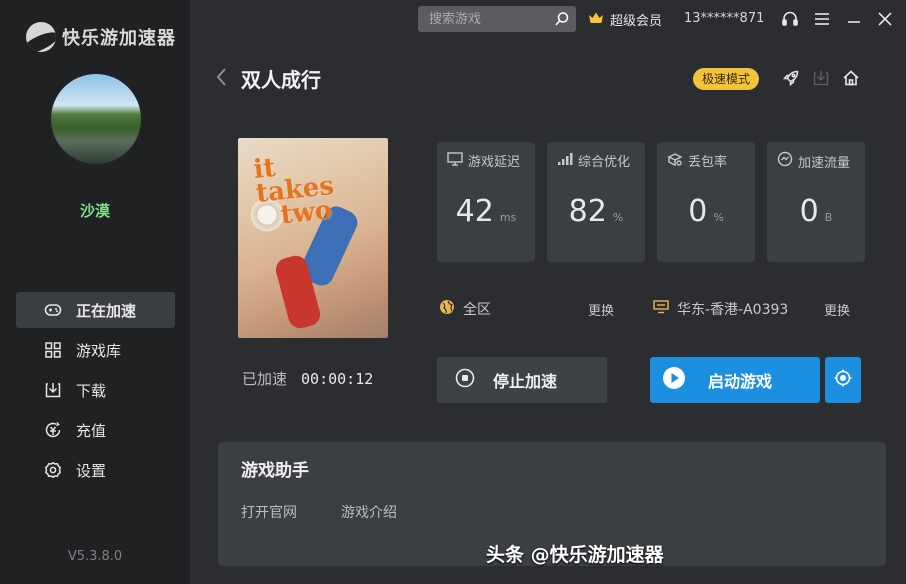  What do you see at coordinates (661, 309) in the screenshot?
I see `server-icon` at bounding box center [661, 309].